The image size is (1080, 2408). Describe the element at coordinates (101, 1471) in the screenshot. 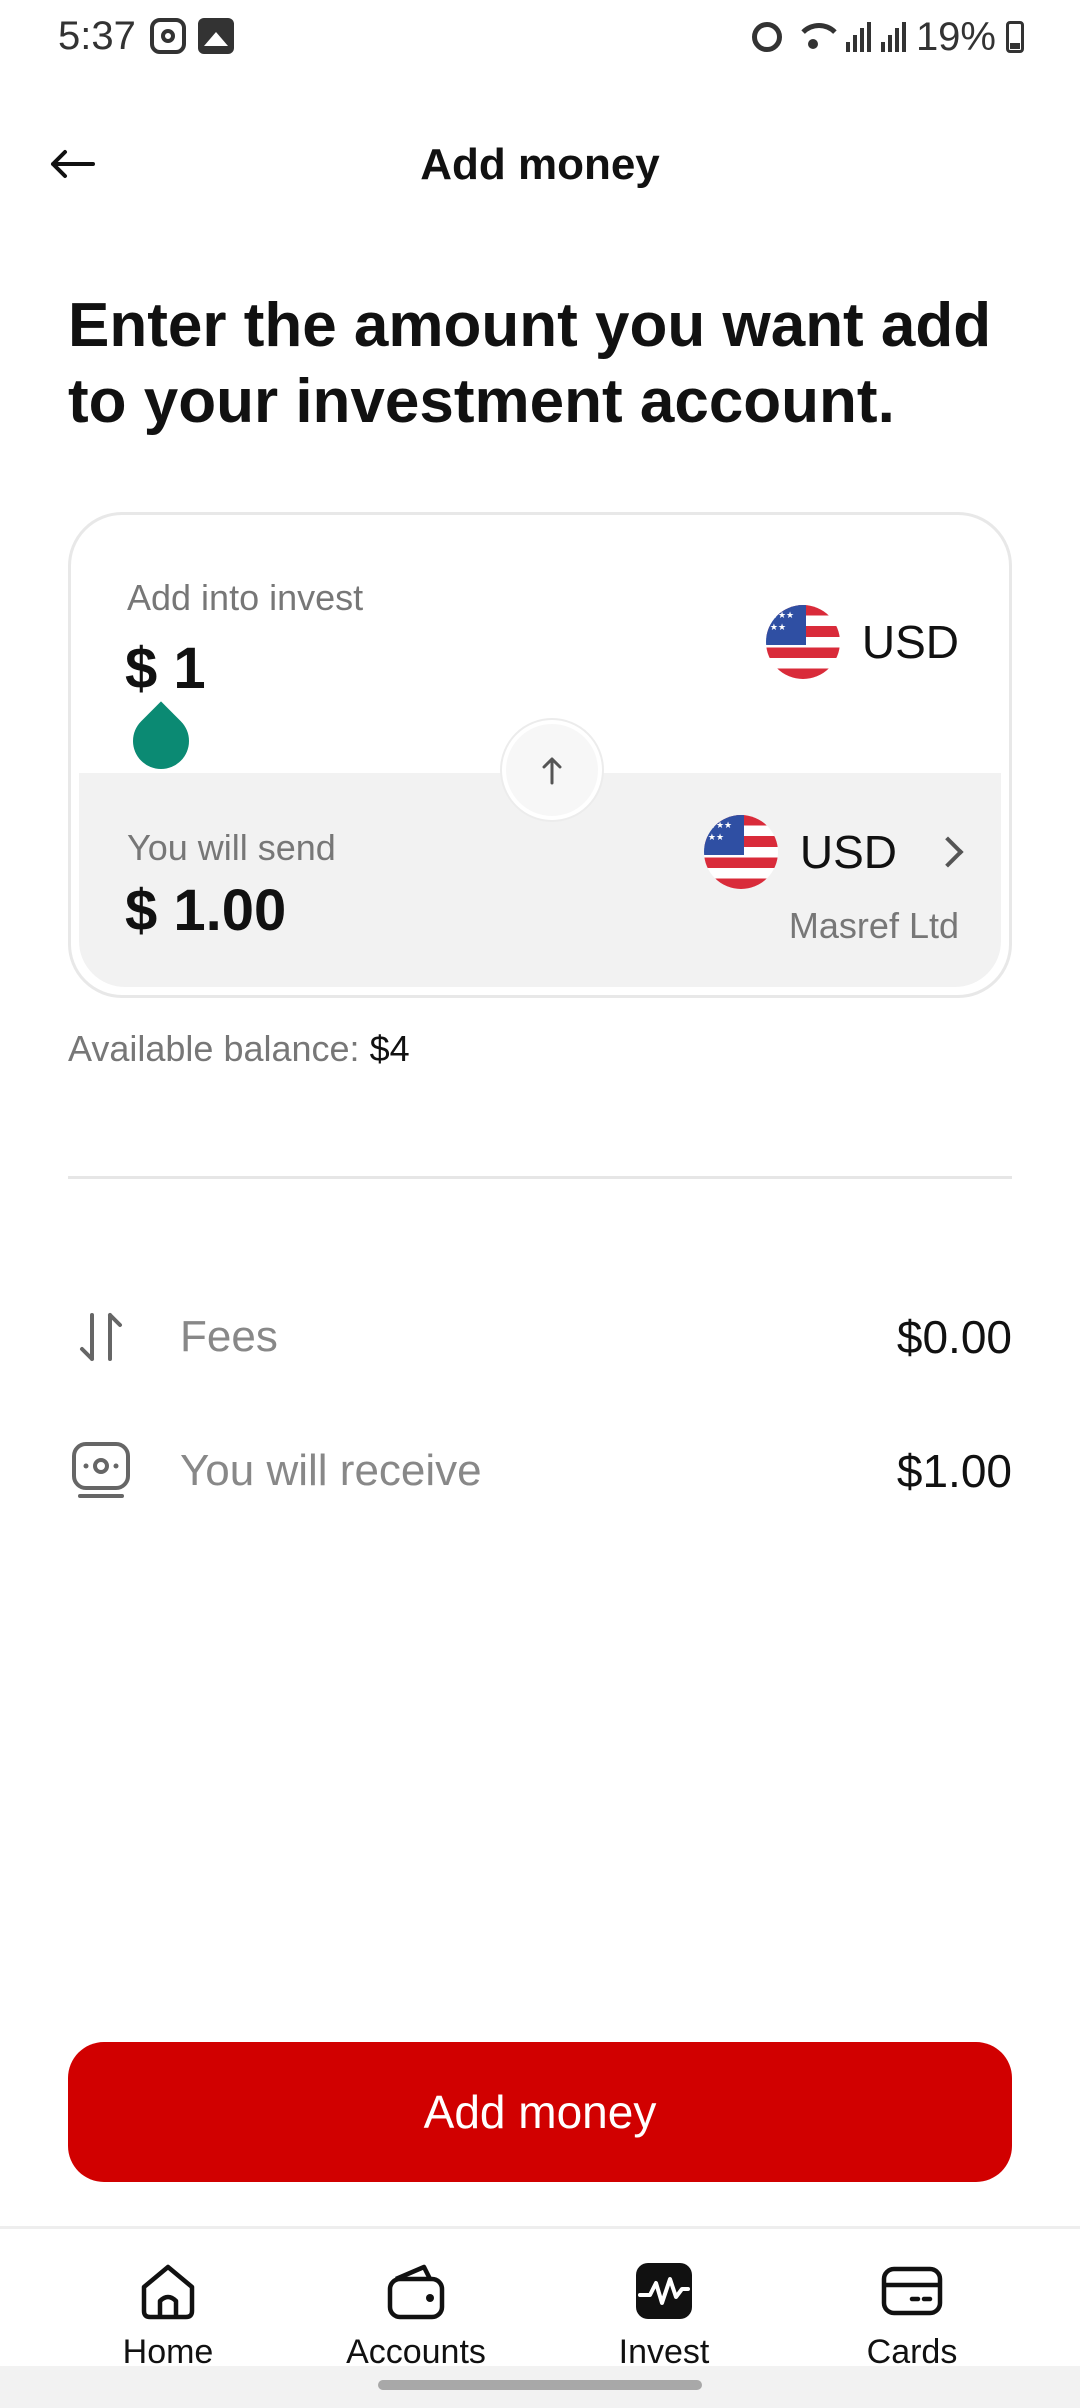

I see `cash-icon` at that location.